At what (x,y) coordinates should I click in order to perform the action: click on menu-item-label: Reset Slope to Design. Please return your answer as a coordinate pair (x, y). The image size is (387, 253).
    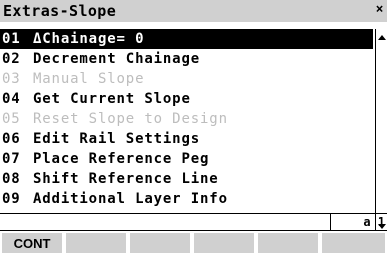
    Looking at the image, I should click on (130, 119).